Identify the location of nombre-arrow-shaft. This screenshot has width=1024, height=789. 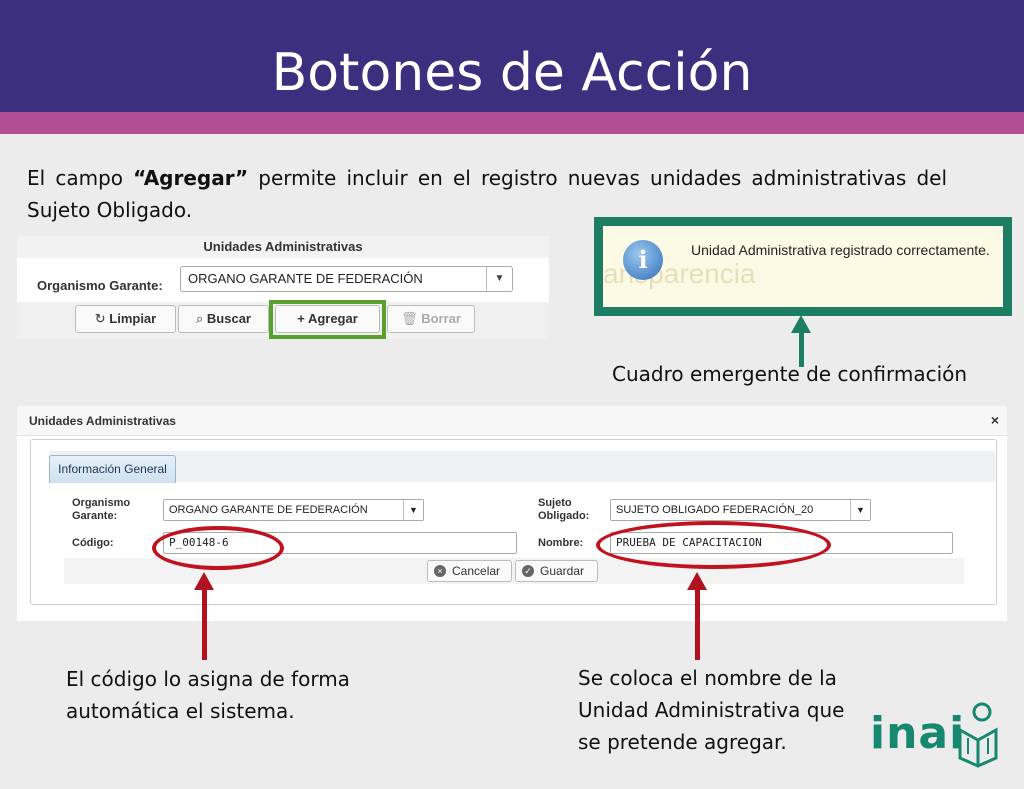
(697, 624).